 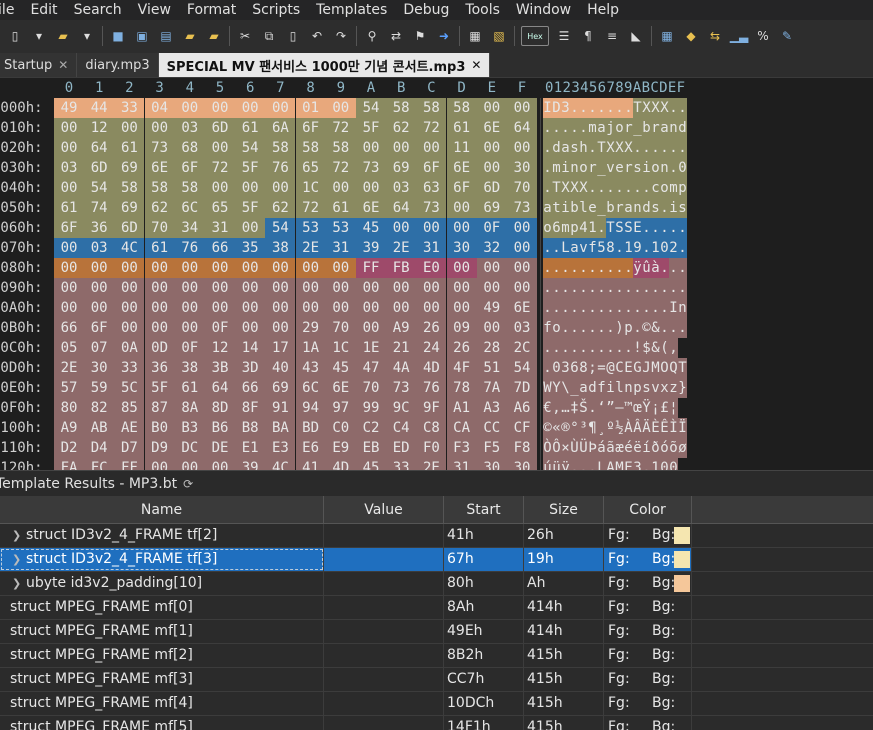 What do you see at coordinates (564, 510) in the screenshot?
I see `column-header-size: Size` at bounding box center [564, 510].